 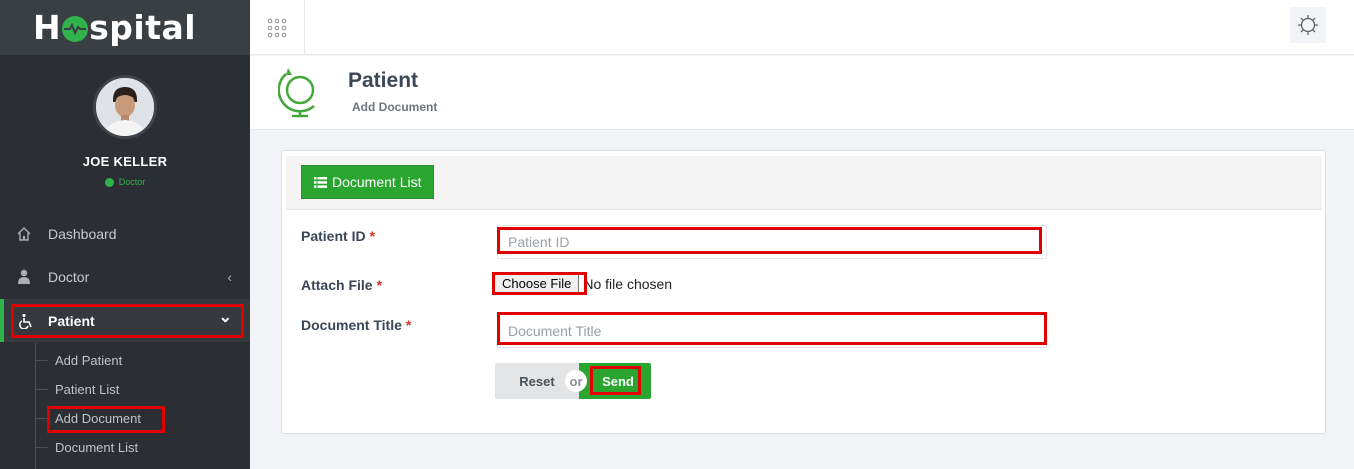 What do you see at coordinates (299, 94) in the screenshot?
I see `globe-icon` at bounding box center [299, 94].